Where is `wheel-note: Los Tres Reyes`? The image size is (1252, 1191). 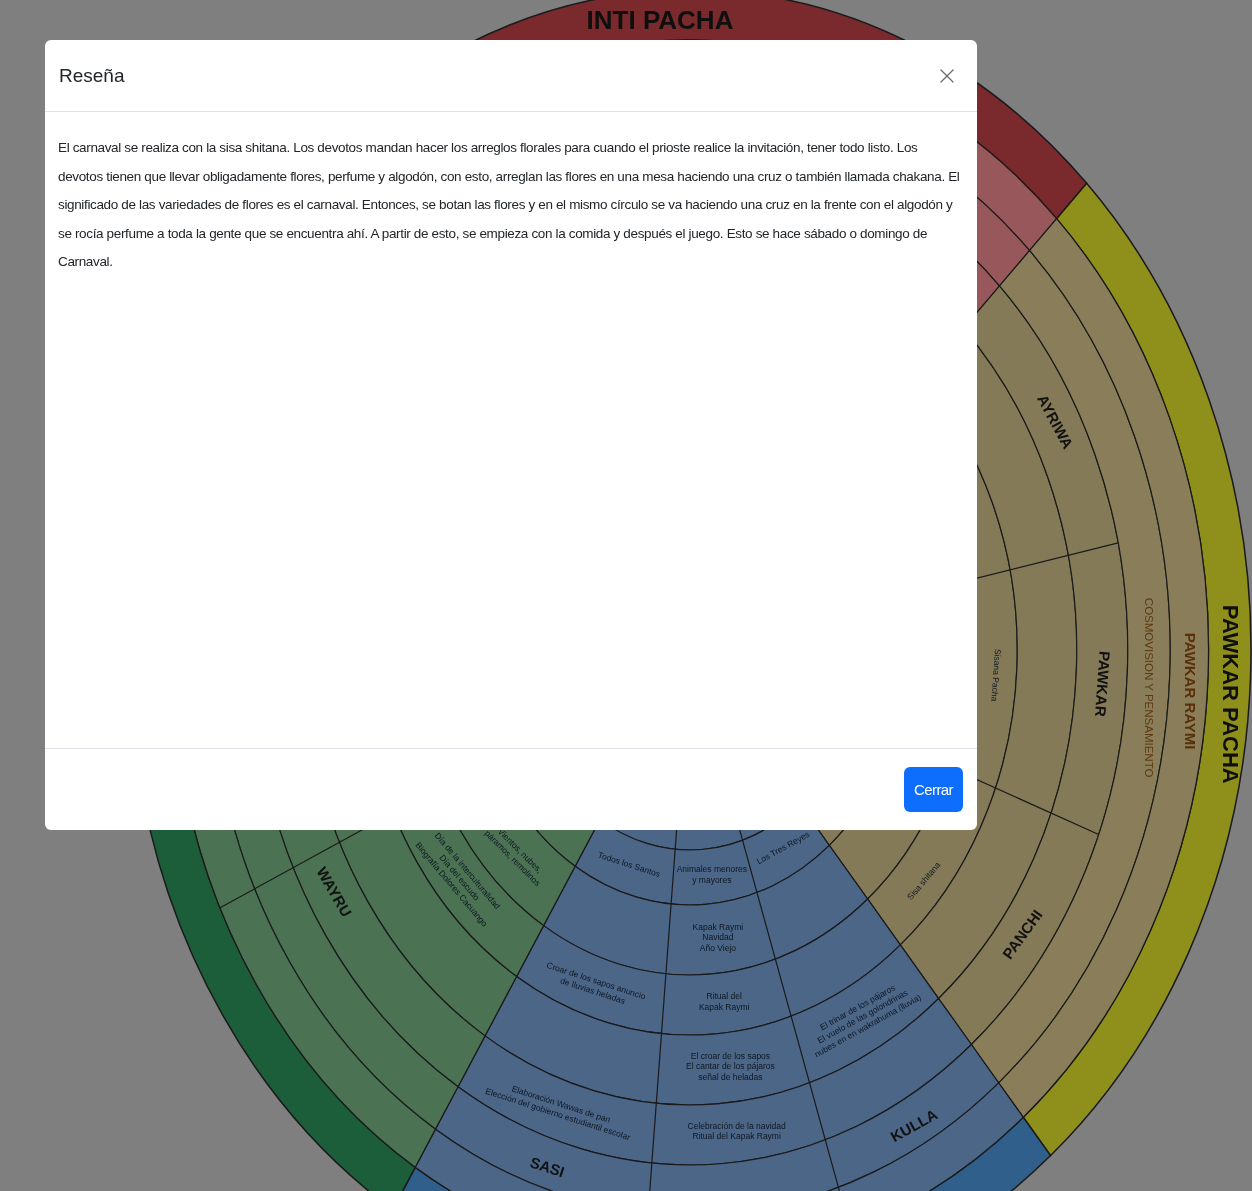 wheel-note: Los Tres Reyes is located at coordinates (783, 848).